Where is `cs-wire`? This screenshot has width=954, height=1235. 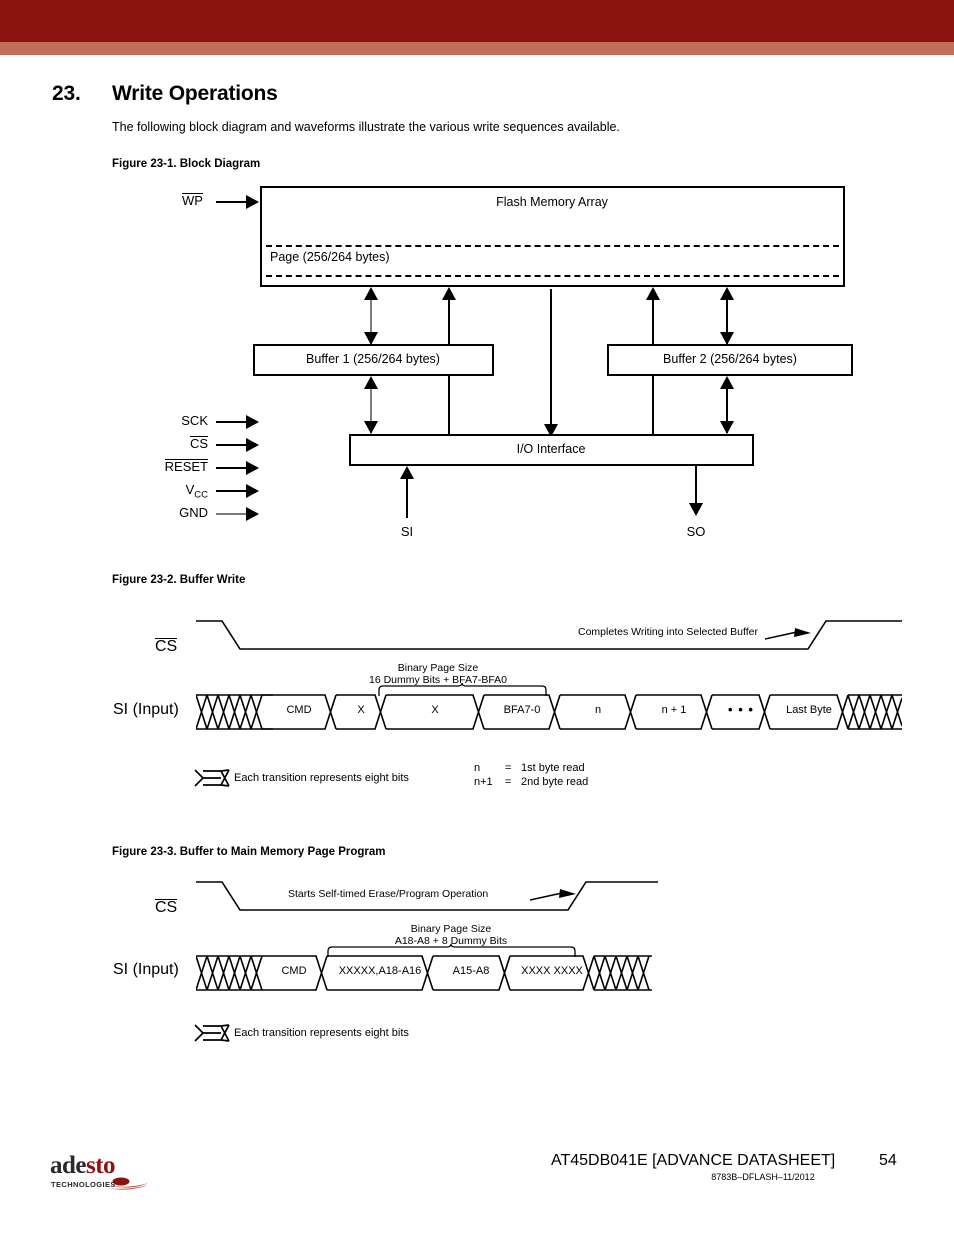
cs-wire is located at coordinates (232, 445).